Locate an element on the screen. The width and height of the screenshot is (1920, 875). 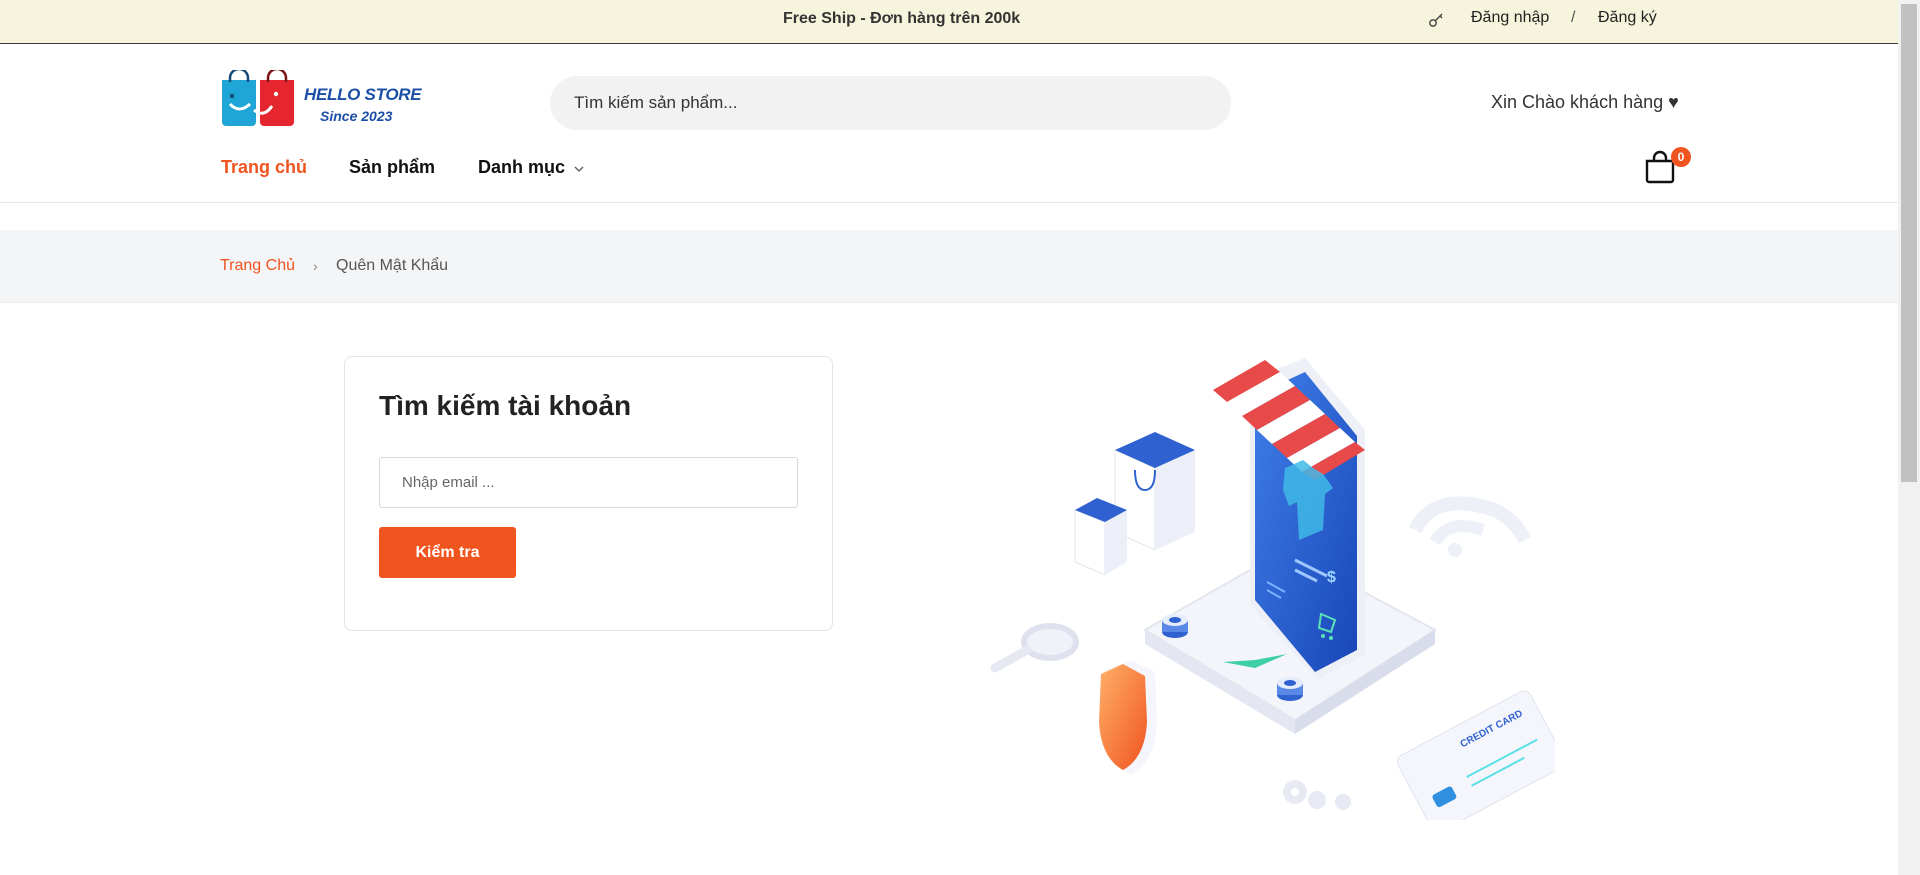
email-field is located at coordinates (588, 482).